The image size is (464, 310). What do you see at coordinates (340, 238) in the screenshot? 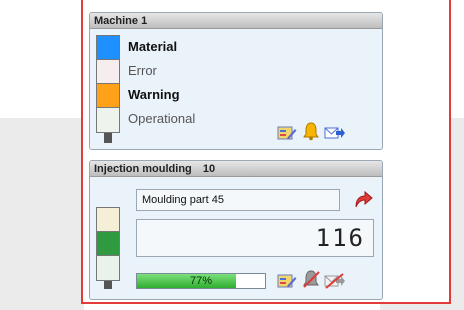
I see `piece-counter-value: 116` at bounding box center [340, 238].